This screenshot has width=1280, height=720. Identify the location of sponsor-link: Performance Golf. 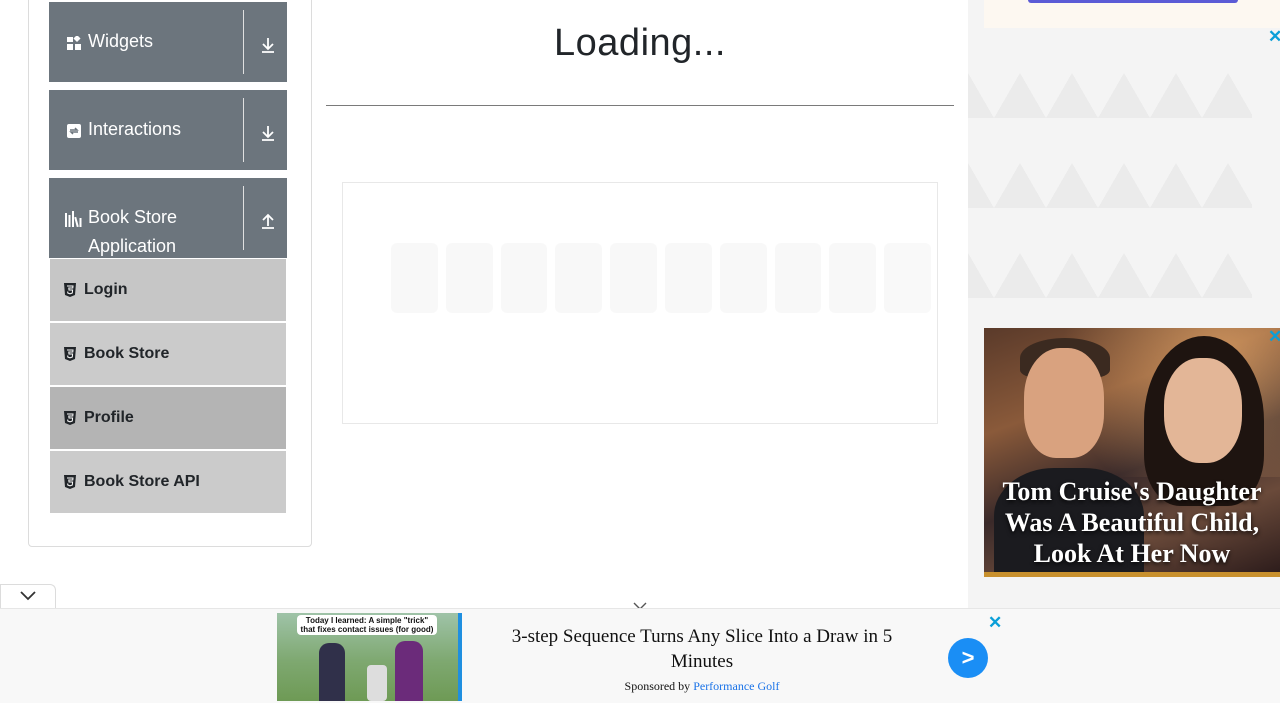
(736, 686).